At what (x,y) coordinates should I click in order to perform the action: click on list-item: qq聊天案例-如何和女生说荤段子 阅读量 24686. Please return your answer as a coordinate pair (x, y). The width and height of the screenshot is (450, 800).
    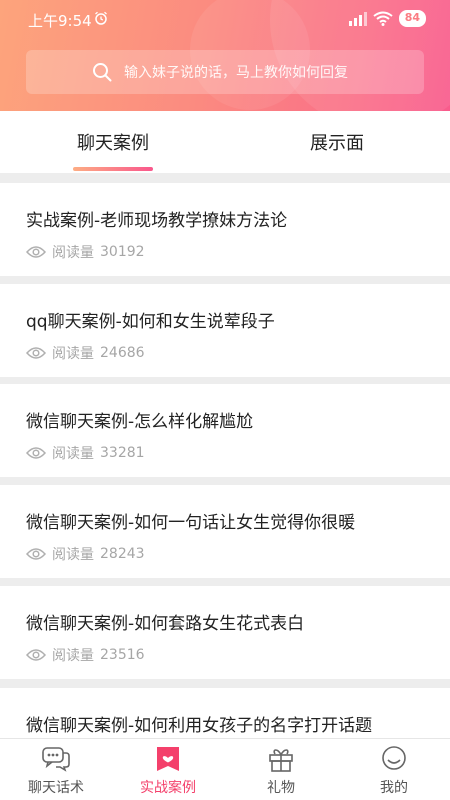
    Looking at the image, I should click on (225, 330).